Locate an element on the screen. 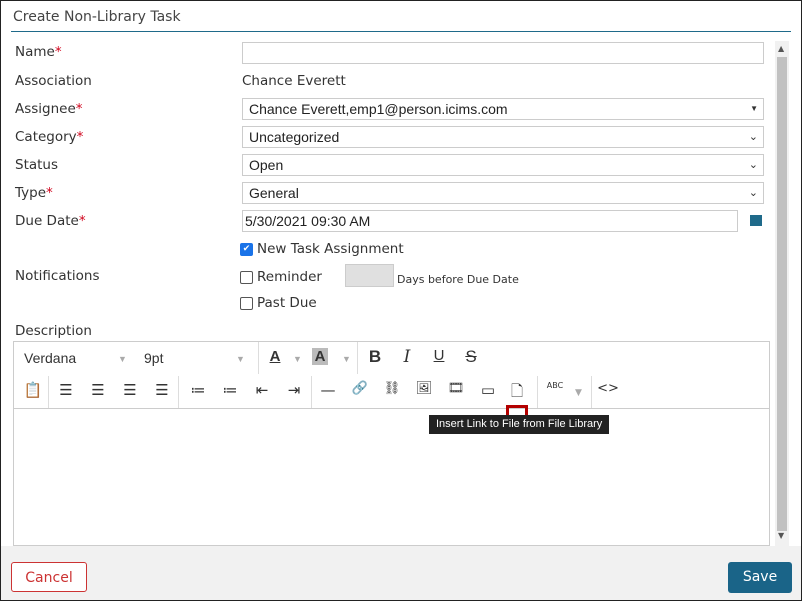 The height and width of the screenshot is (601, 802). horizontal-rule-icon: — is located at coordinates (328, 390).